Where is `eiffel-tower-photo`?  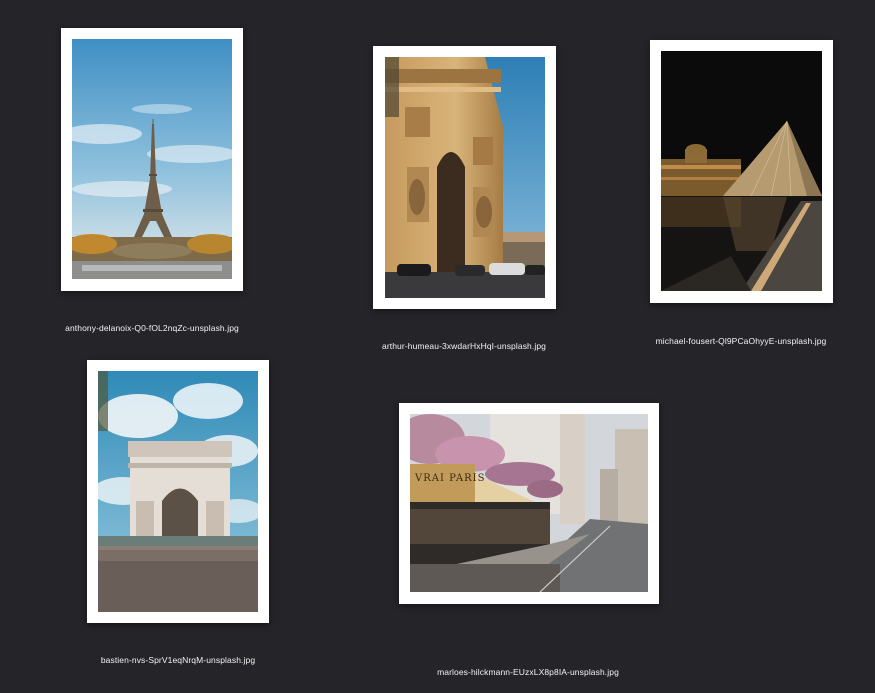 eiffel-tower-photo is located at coordinates (152, 159).